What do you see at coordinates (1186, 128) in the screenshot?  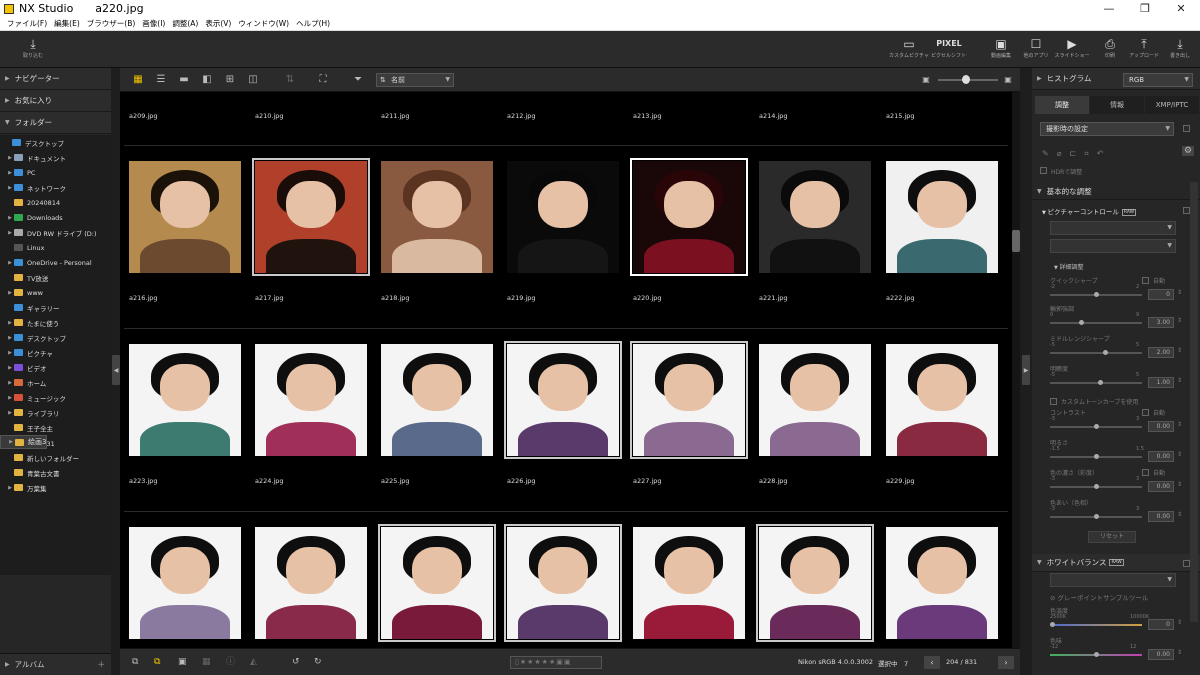 I see `preset-checkbox` at bounding box center [1186, 128].